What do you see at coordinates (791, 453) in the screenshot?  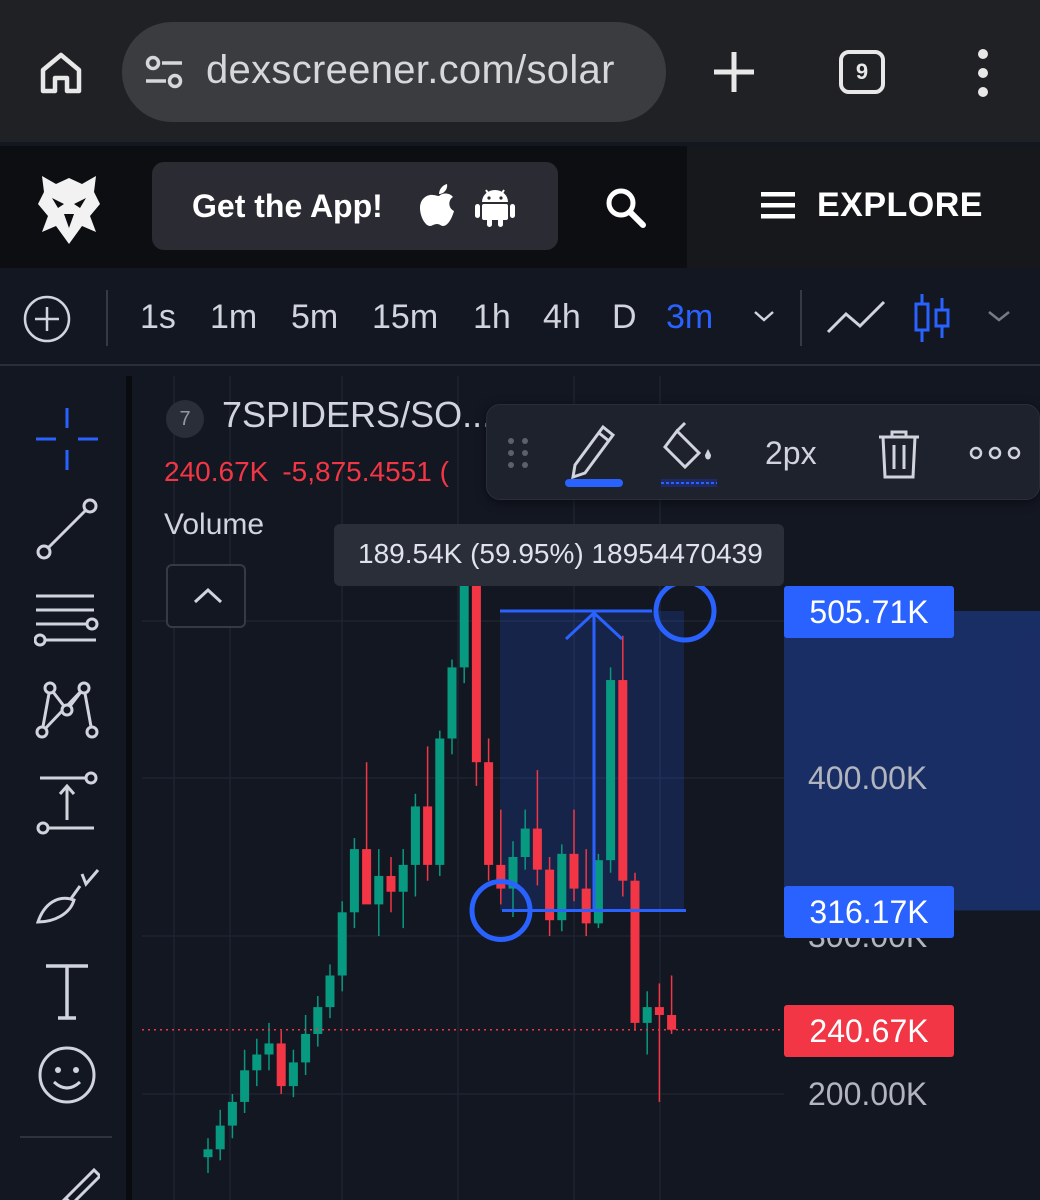 I see `line-width-button: 2px` at bounding box center [791, 453].